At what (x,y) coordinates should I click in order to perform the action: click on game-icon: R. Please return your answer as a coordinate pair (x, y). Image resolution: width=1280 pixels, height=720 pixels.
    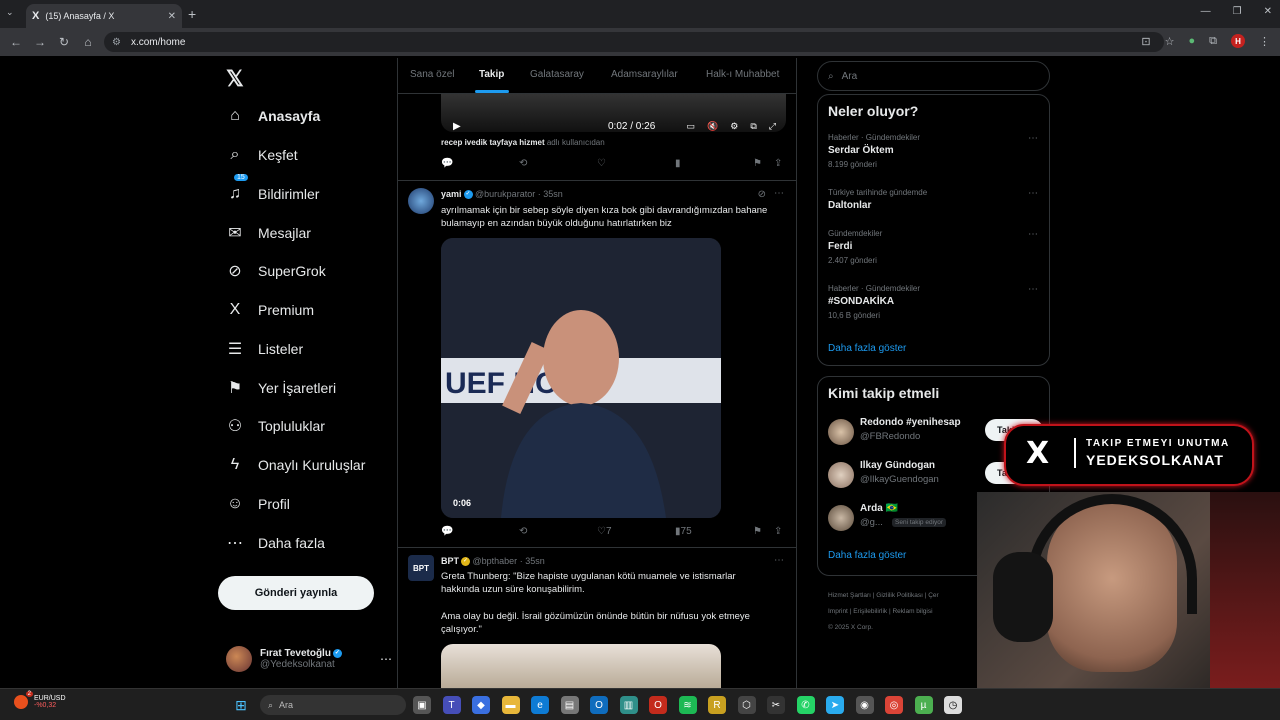
    Looking at the image, I should click on (717, 705).